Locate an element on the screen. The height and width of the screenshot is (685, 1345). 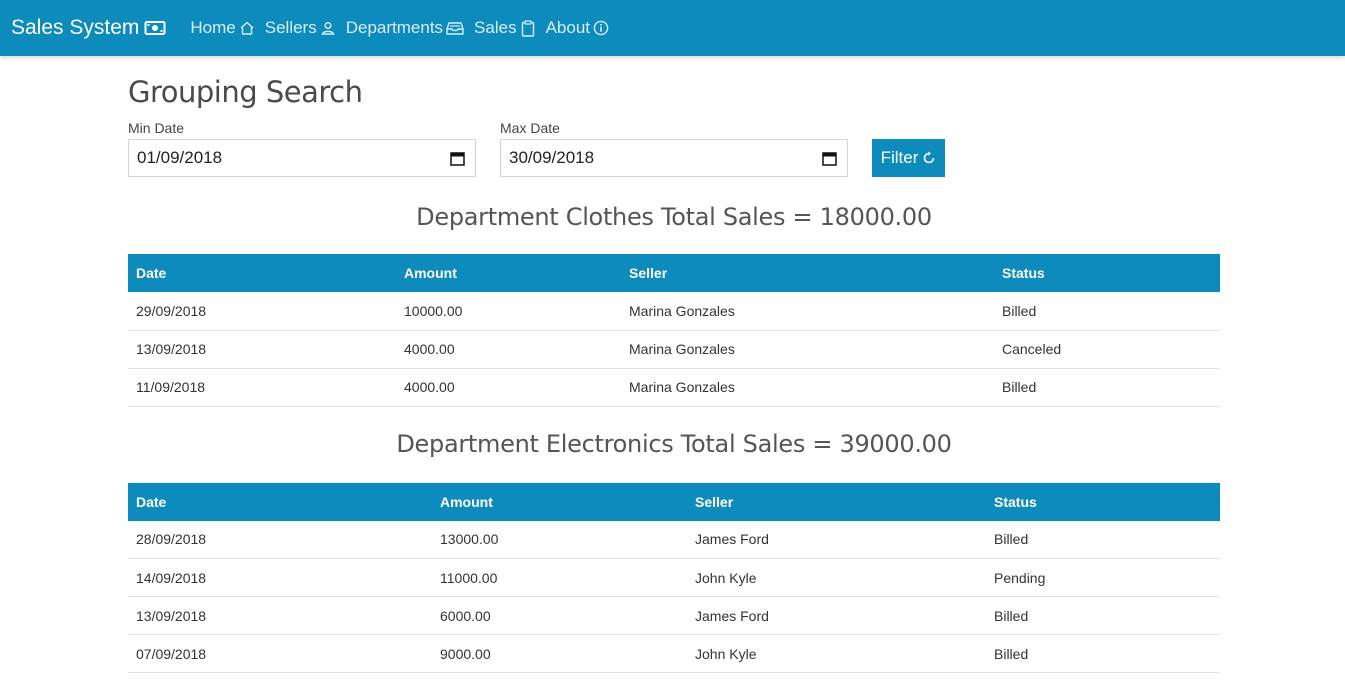
cell-date: 28/09/2018 is located at coordinates (280, 539).